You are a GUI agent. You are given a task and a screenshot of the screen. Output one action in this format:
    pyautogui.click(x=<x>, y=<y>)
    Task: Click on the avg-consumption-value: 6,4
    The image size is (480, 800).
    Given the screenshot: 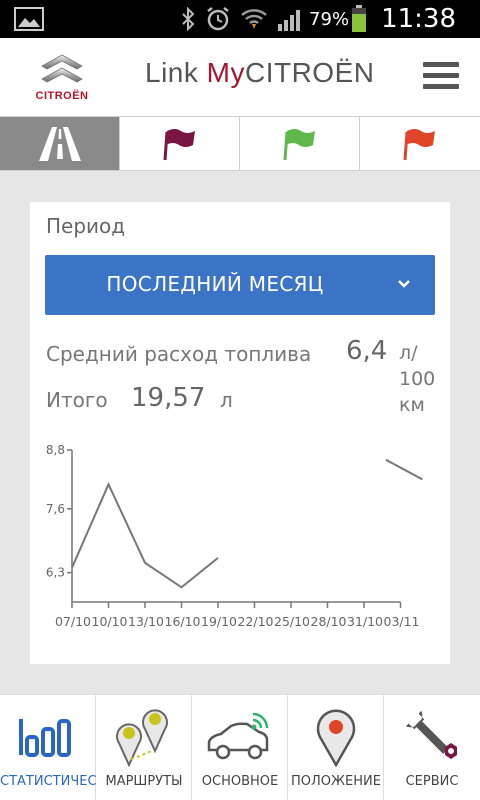 What is the action you would take?
    pyautogui.click(x=367, y=351)
    